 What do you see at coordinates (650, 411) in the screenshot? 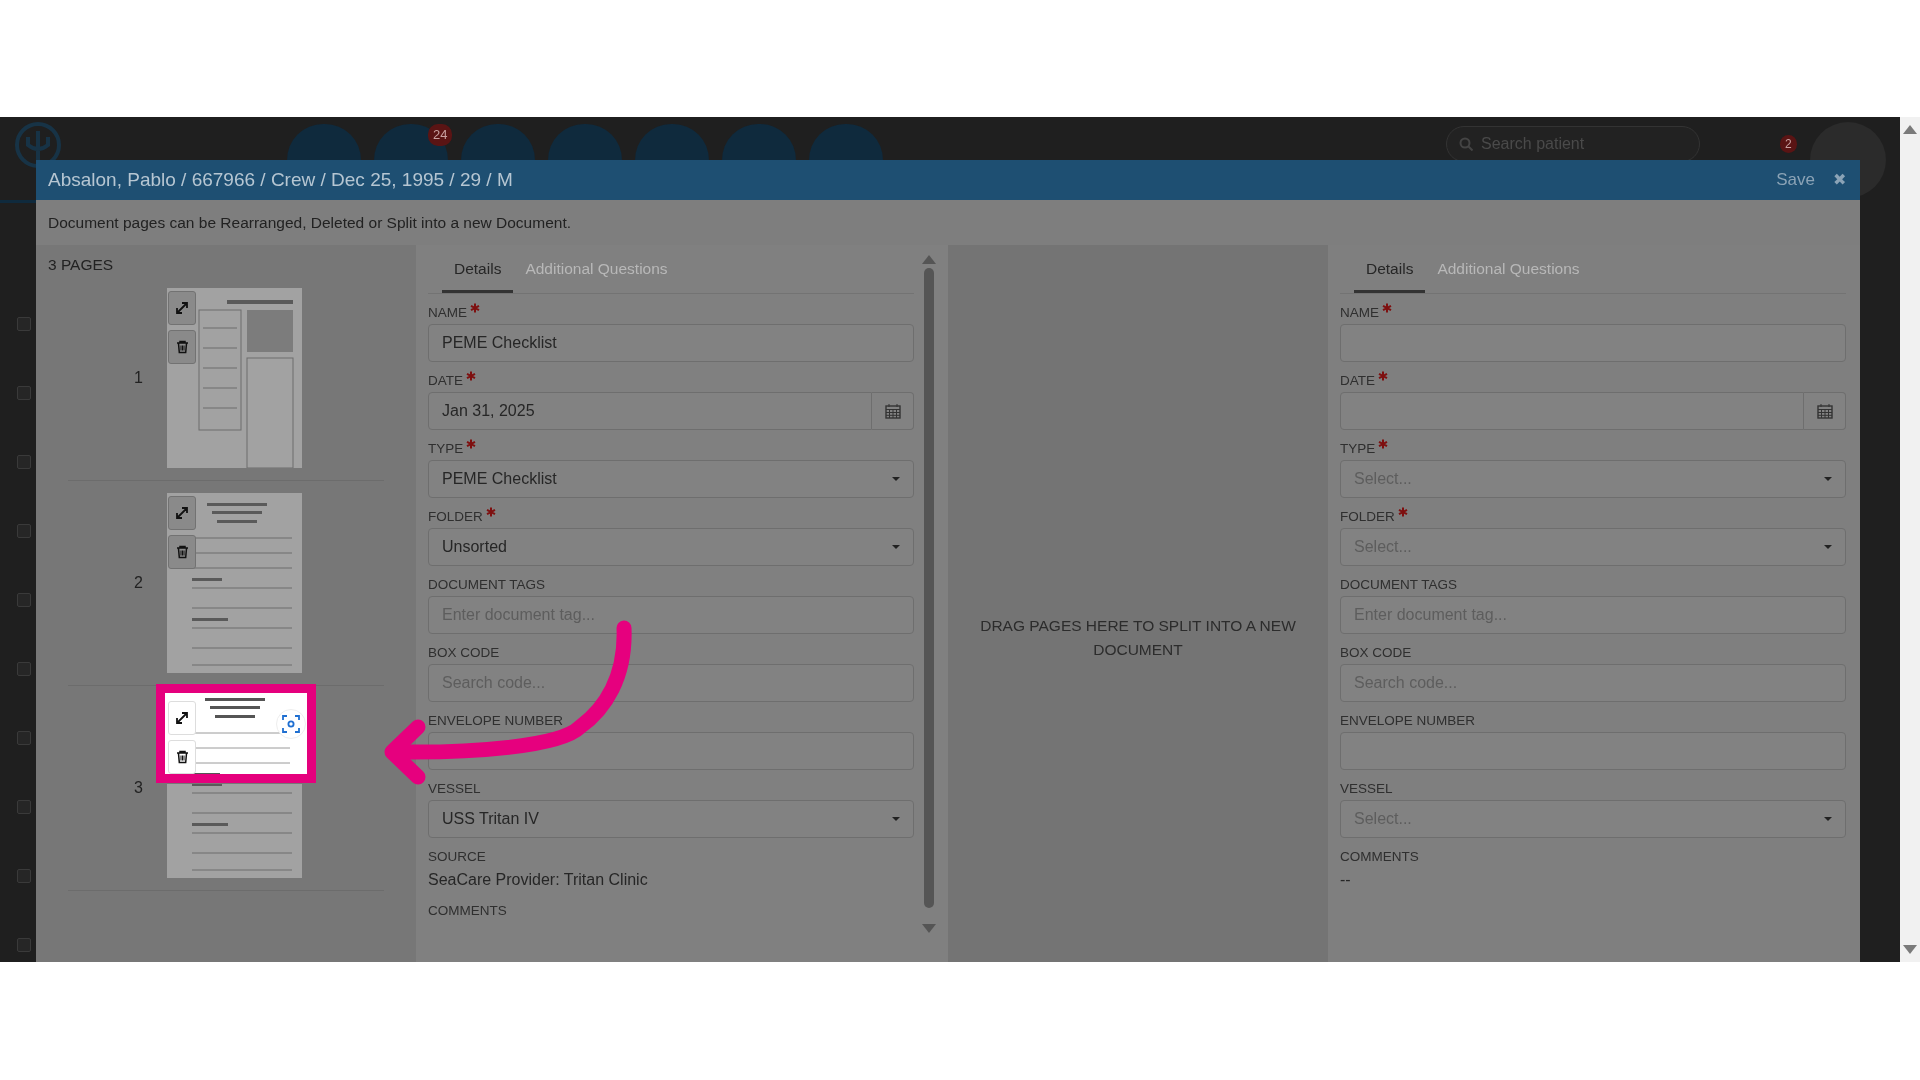
I see `date-field: Jan 31, 2025` at bounding box center [650, 411].